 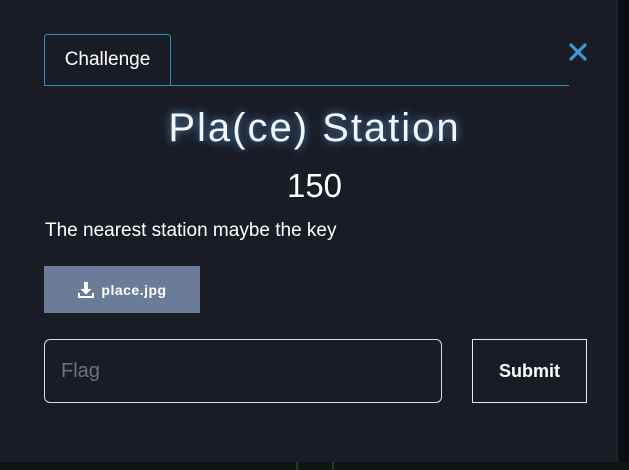 I want to click on tab-challenge-label: Challenge, so click(x=107, y=59).